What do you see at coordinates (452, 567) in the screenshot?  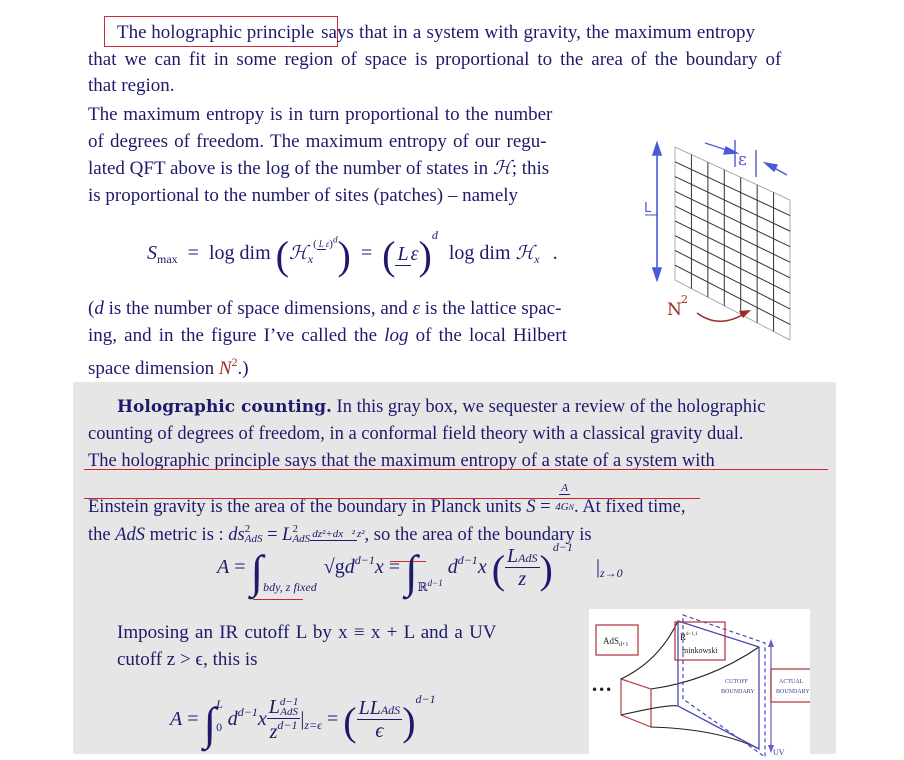 I see `eq2-d2: d` at bounding box center [452, 567].